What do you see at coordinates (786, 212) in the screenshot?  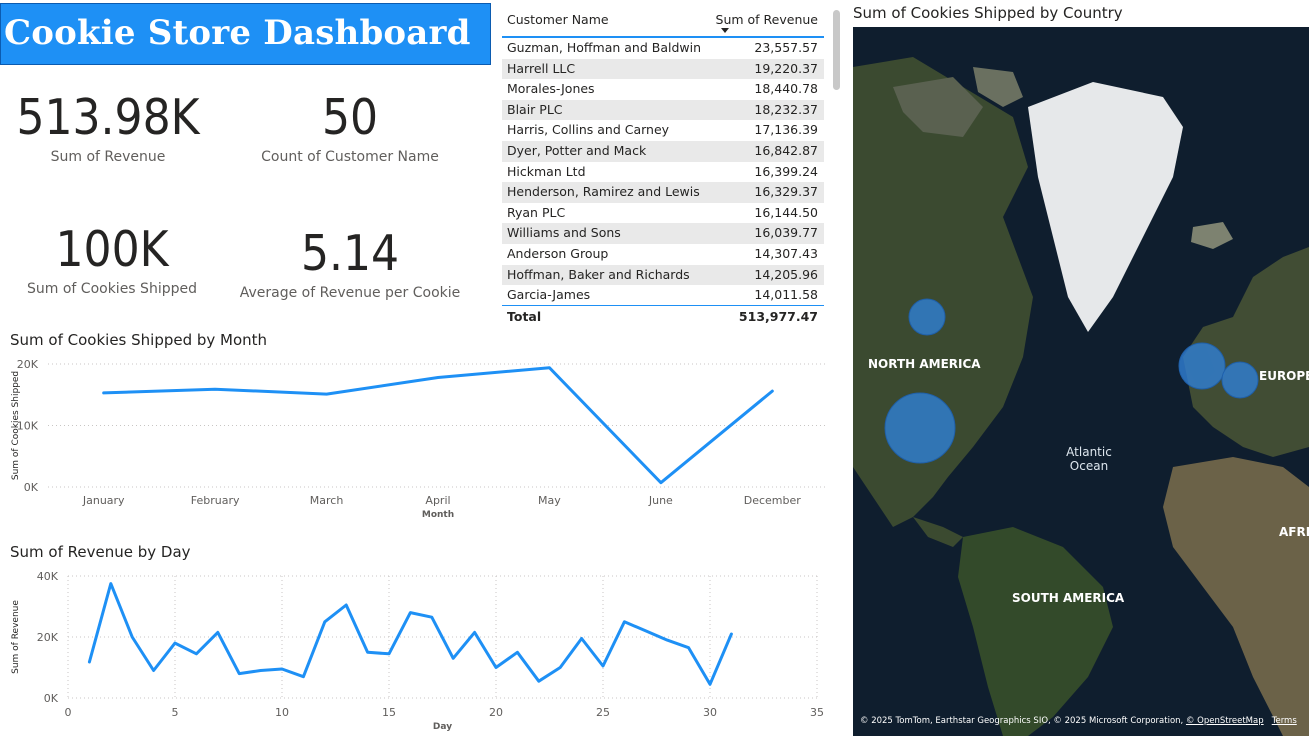 I see `revenue-cell: 16,144.50` at bounding box center [786, 212].